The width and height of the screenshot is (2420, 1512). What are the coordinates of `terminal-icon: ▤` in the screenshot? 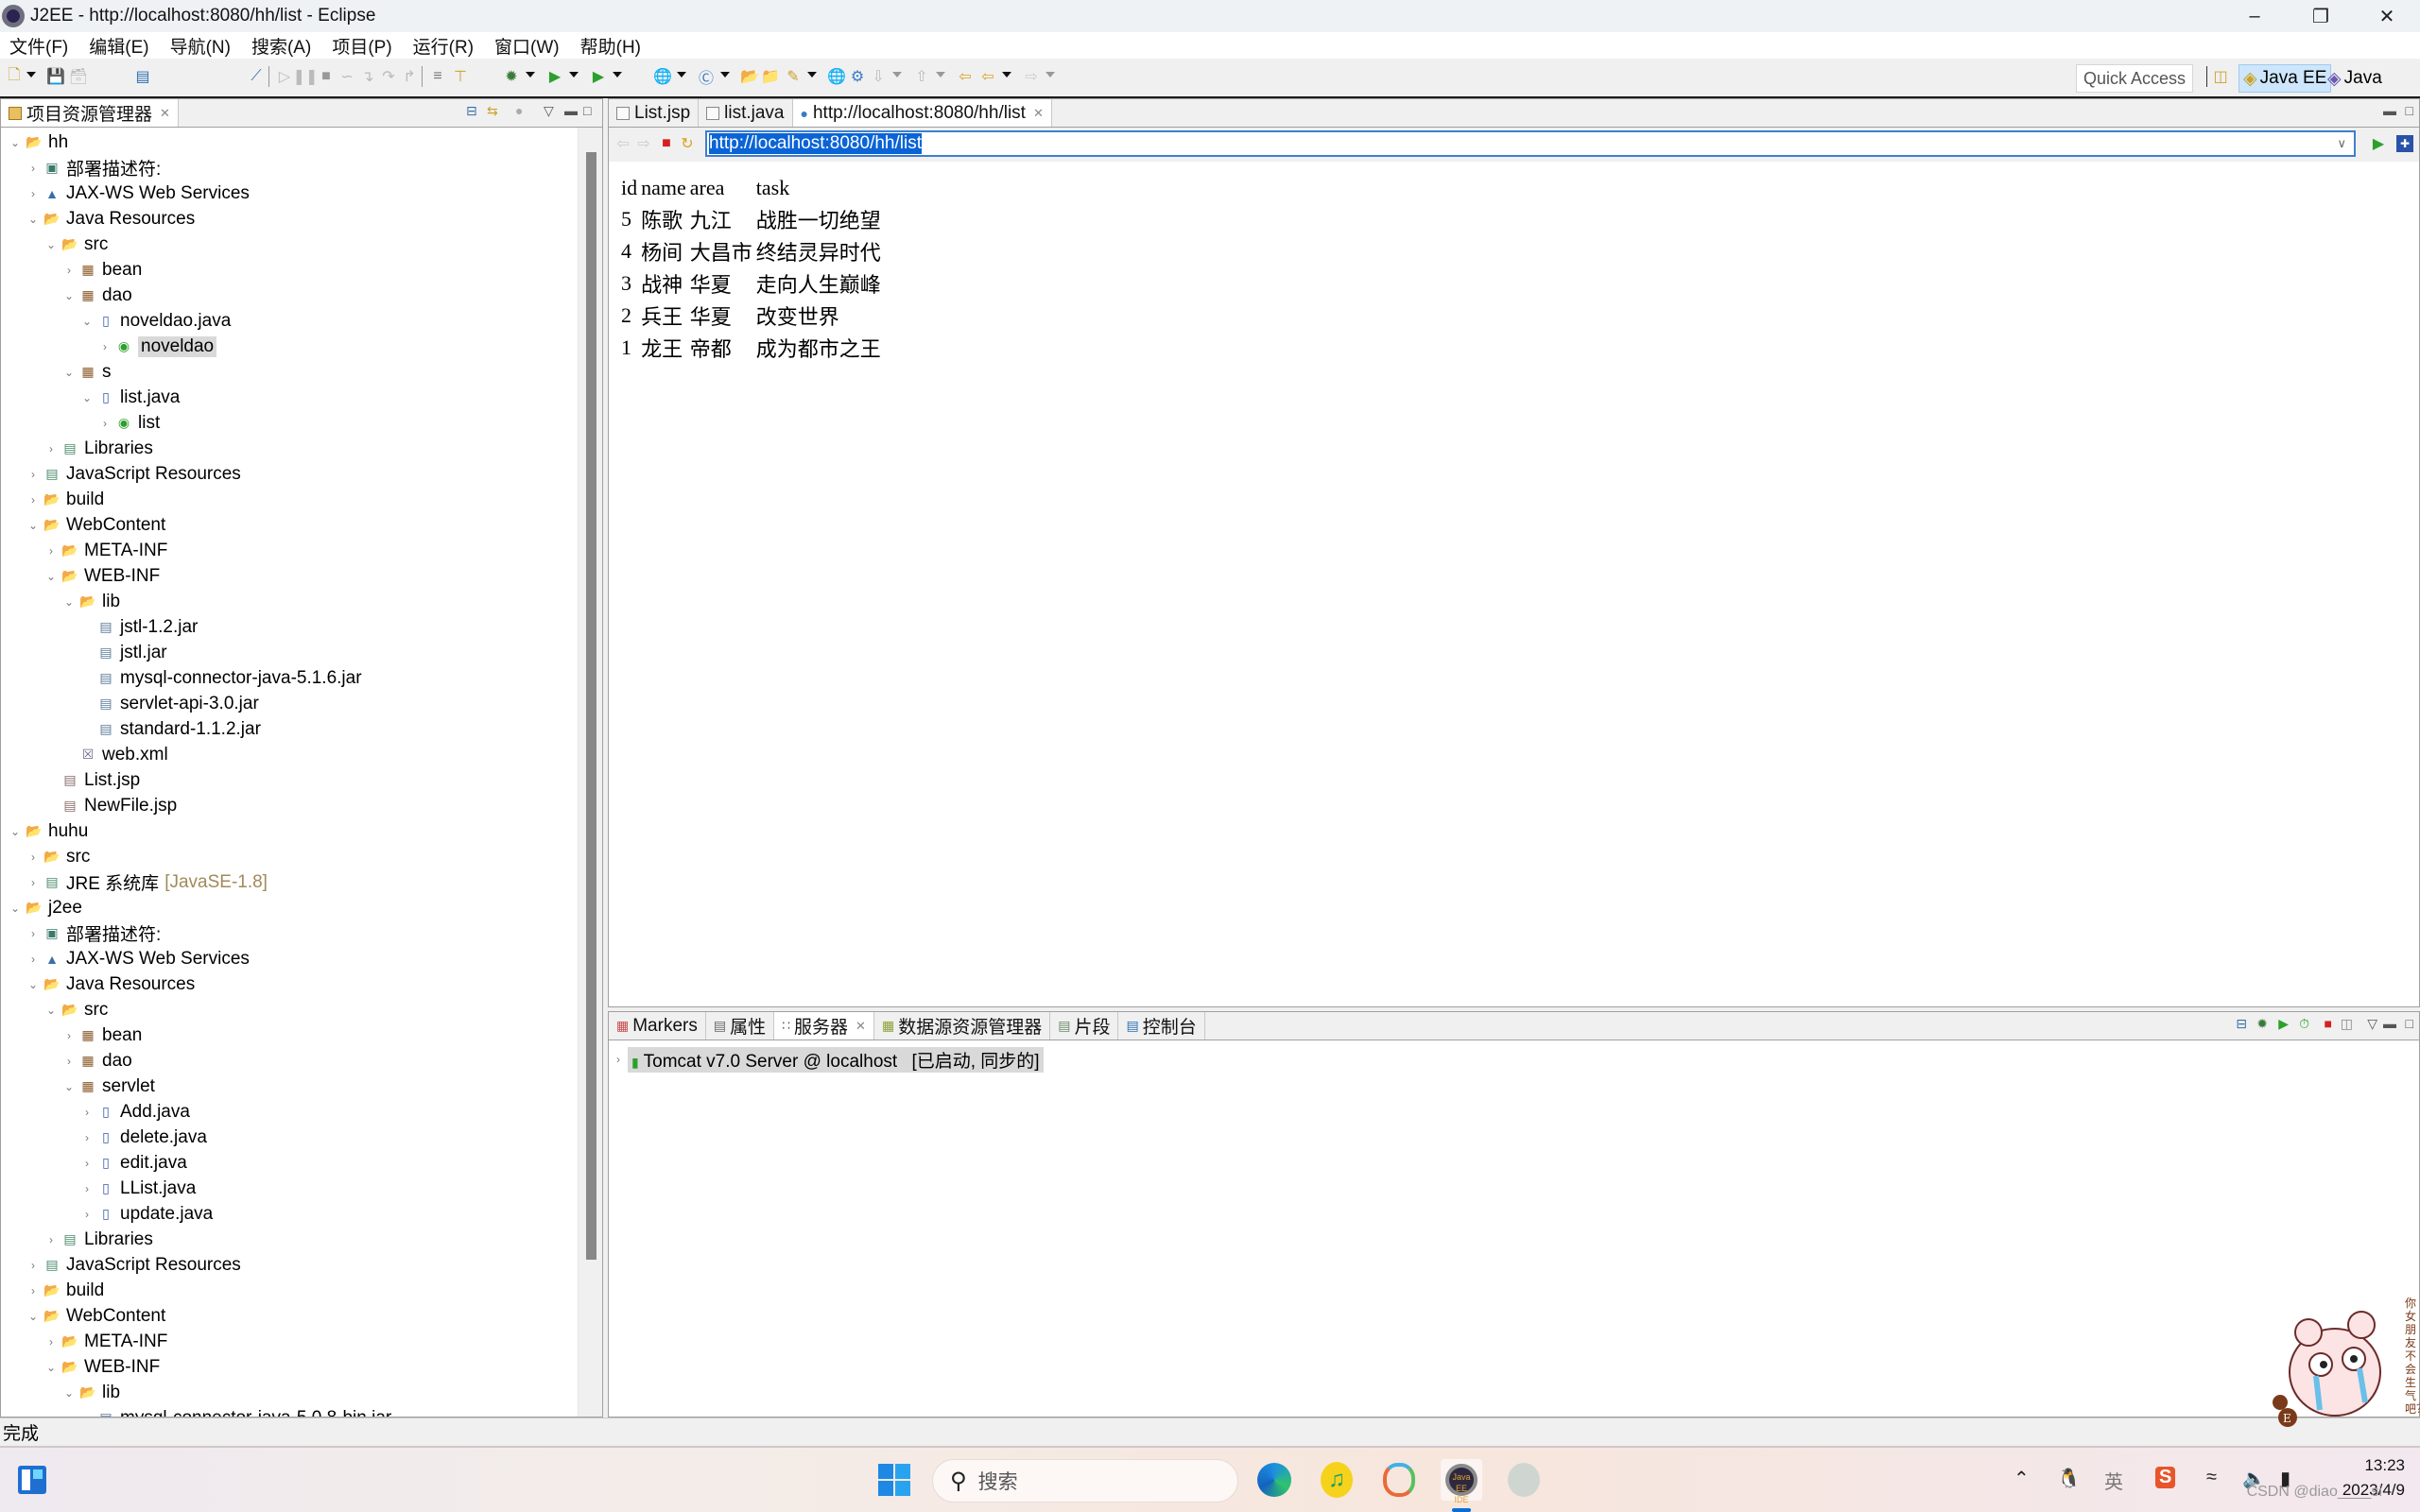 It's located at (142, 76).